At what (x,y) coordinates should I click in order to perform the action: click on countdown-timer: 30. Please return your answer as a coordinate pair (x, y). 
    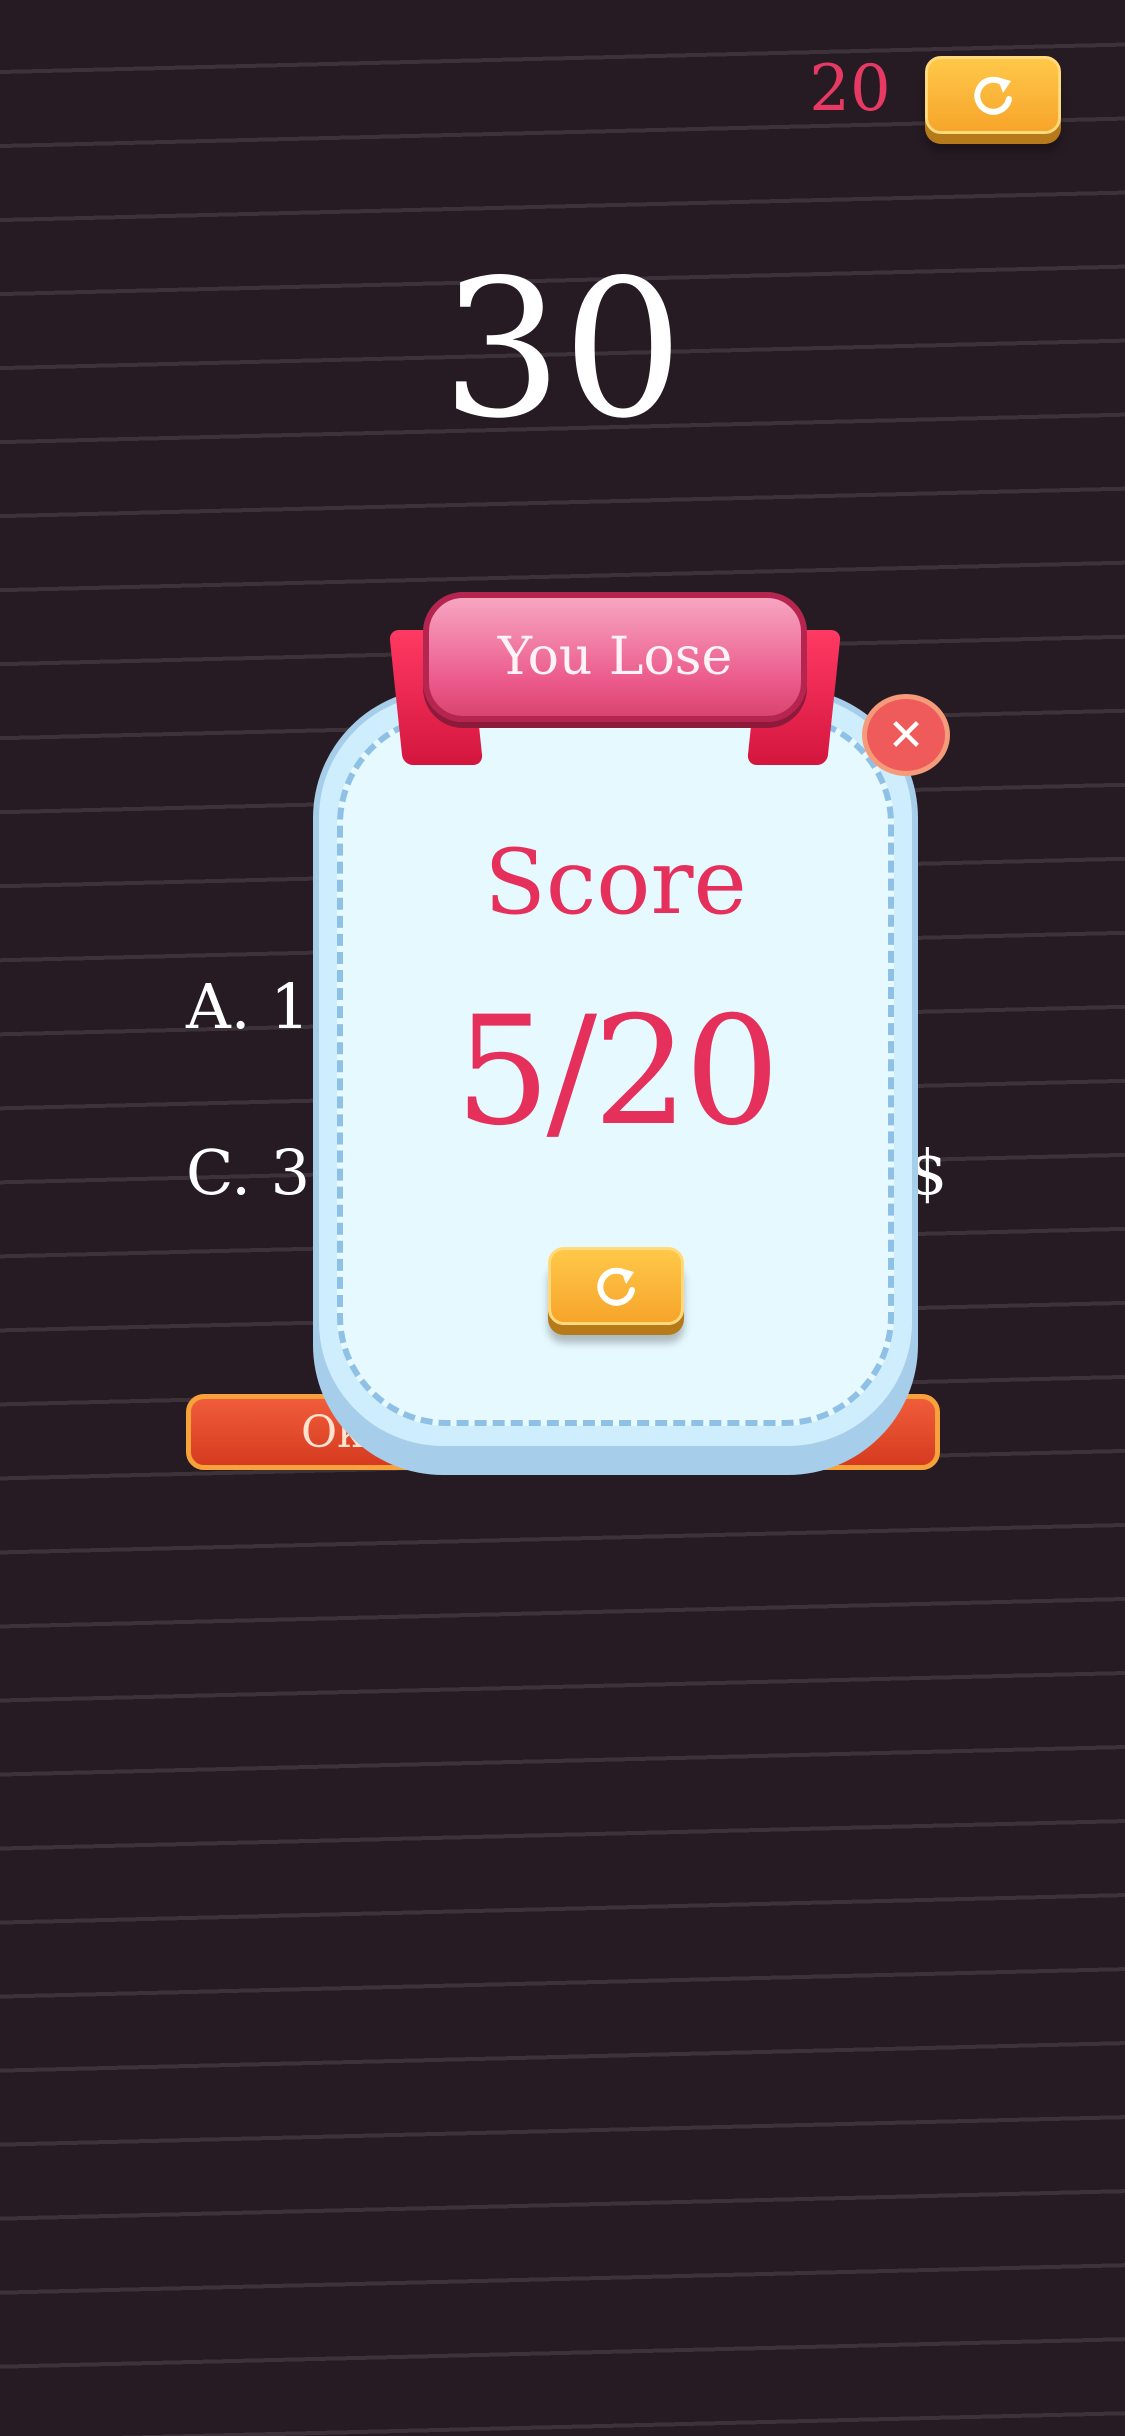
    Looking at the image, I should click on (562, 349).